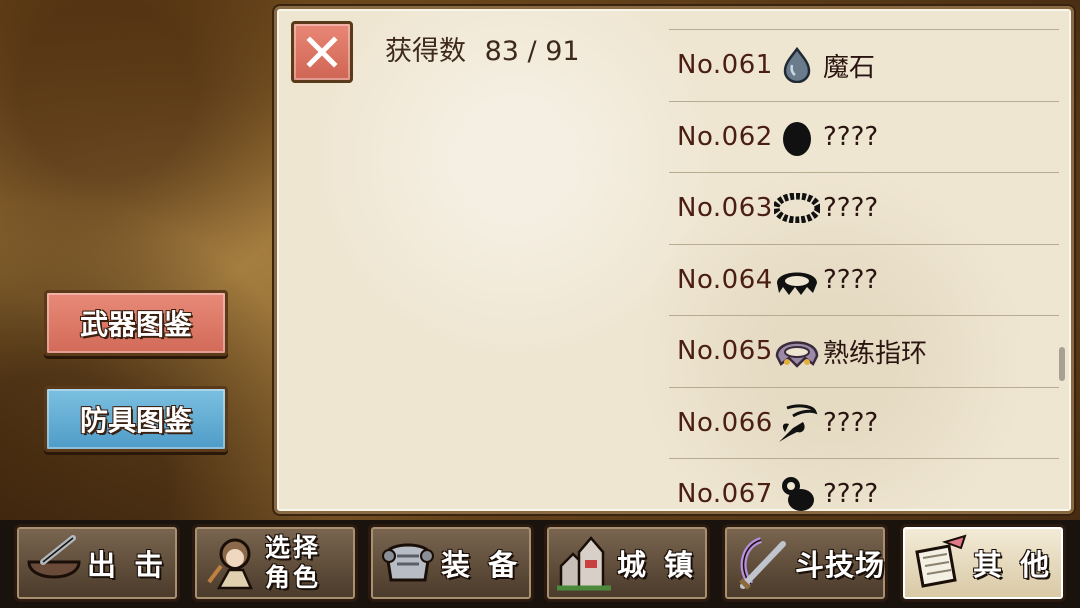 This screenshot has width=1080, height=608. What do you see at coordinates (797, 208) in the screenshot?
I see `unknown-ring-icon` at bounding box center [797, 208].